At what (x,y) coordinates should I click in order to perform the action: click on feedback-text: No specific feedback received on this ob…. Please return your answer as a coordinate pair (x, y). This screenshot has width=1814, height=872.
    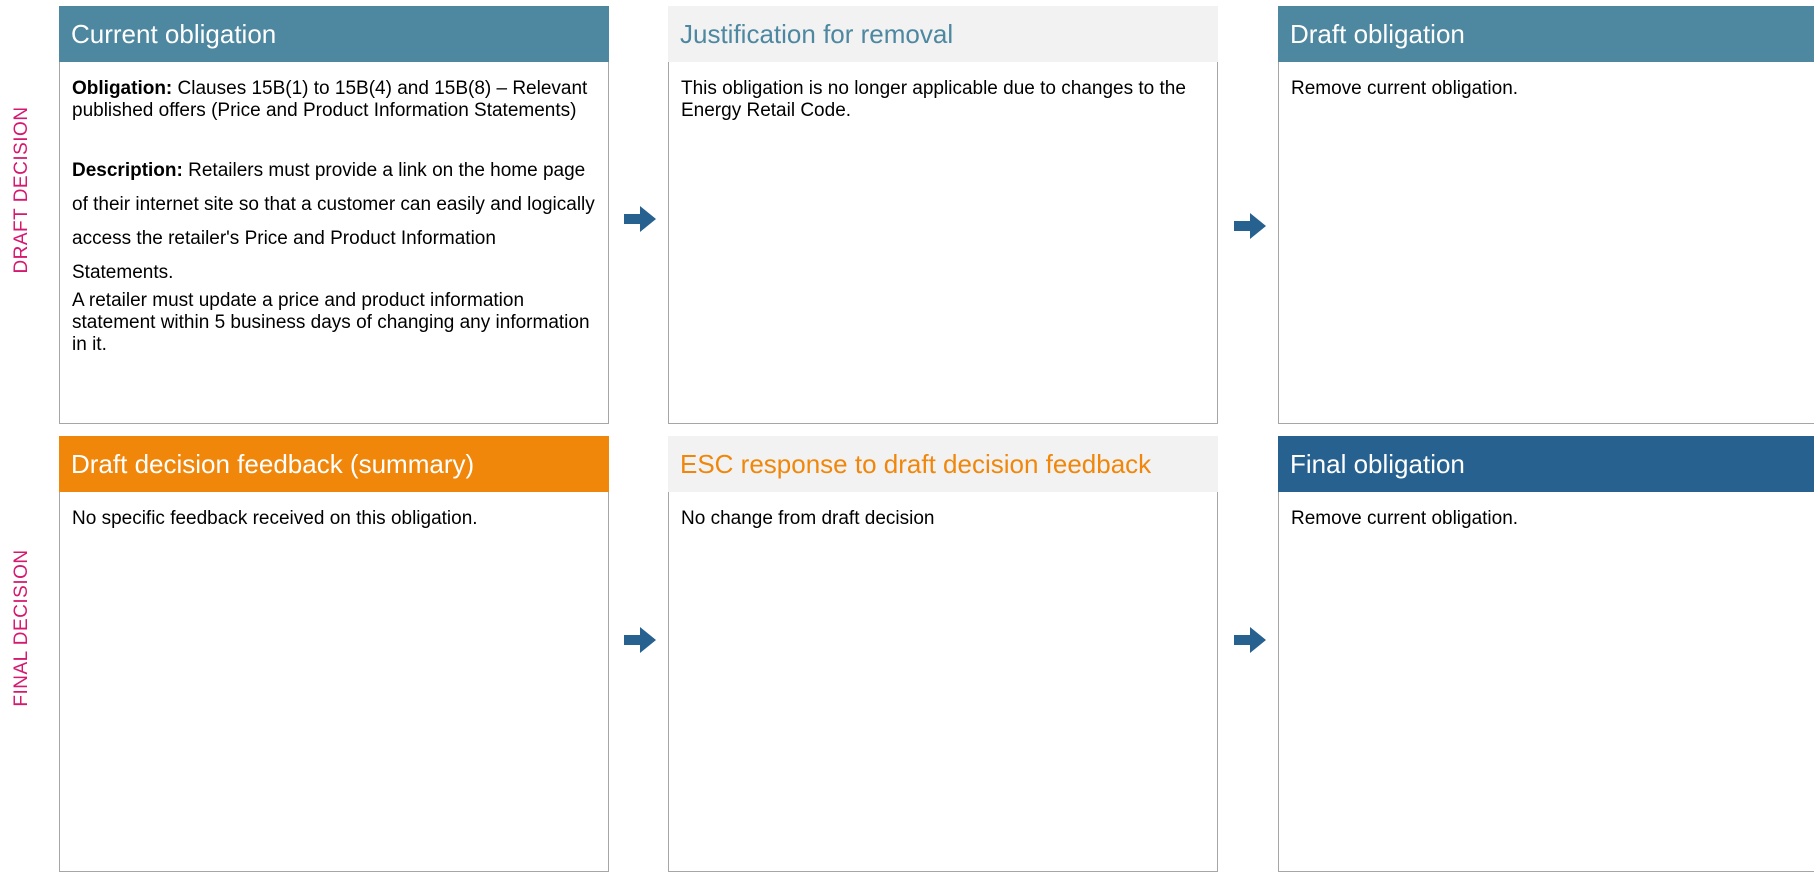
    Looking at the image, I should click on (275, 518).